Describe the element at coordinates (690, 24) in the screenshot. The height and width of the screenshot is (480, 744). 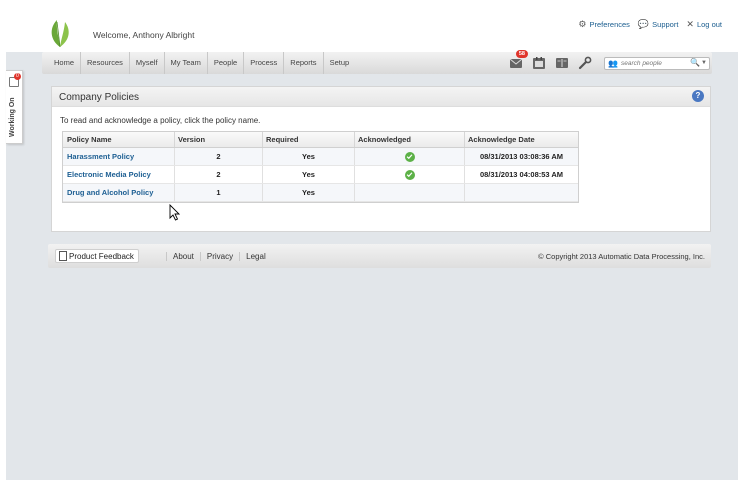
I see `close-icon: ✕` at that location.